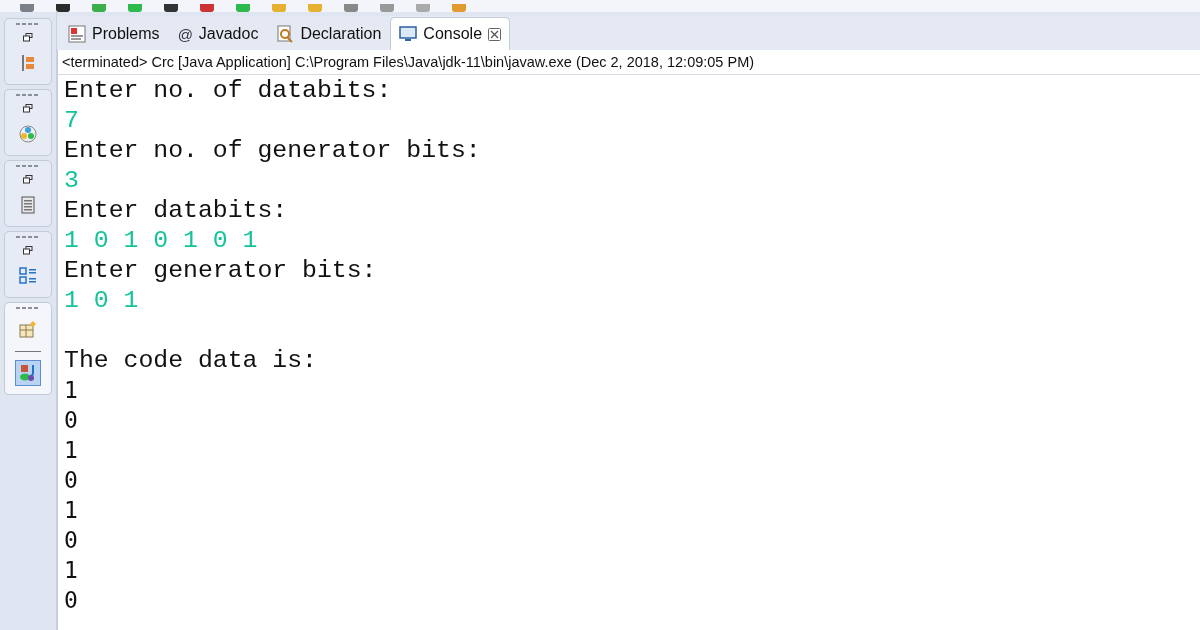 Image resolution: width=1200 pixels, height=630 pixels. What do you see at coordinates (71, 180) in the screenshot?
I see `input-text: 3` at bounding box center [71, 180].